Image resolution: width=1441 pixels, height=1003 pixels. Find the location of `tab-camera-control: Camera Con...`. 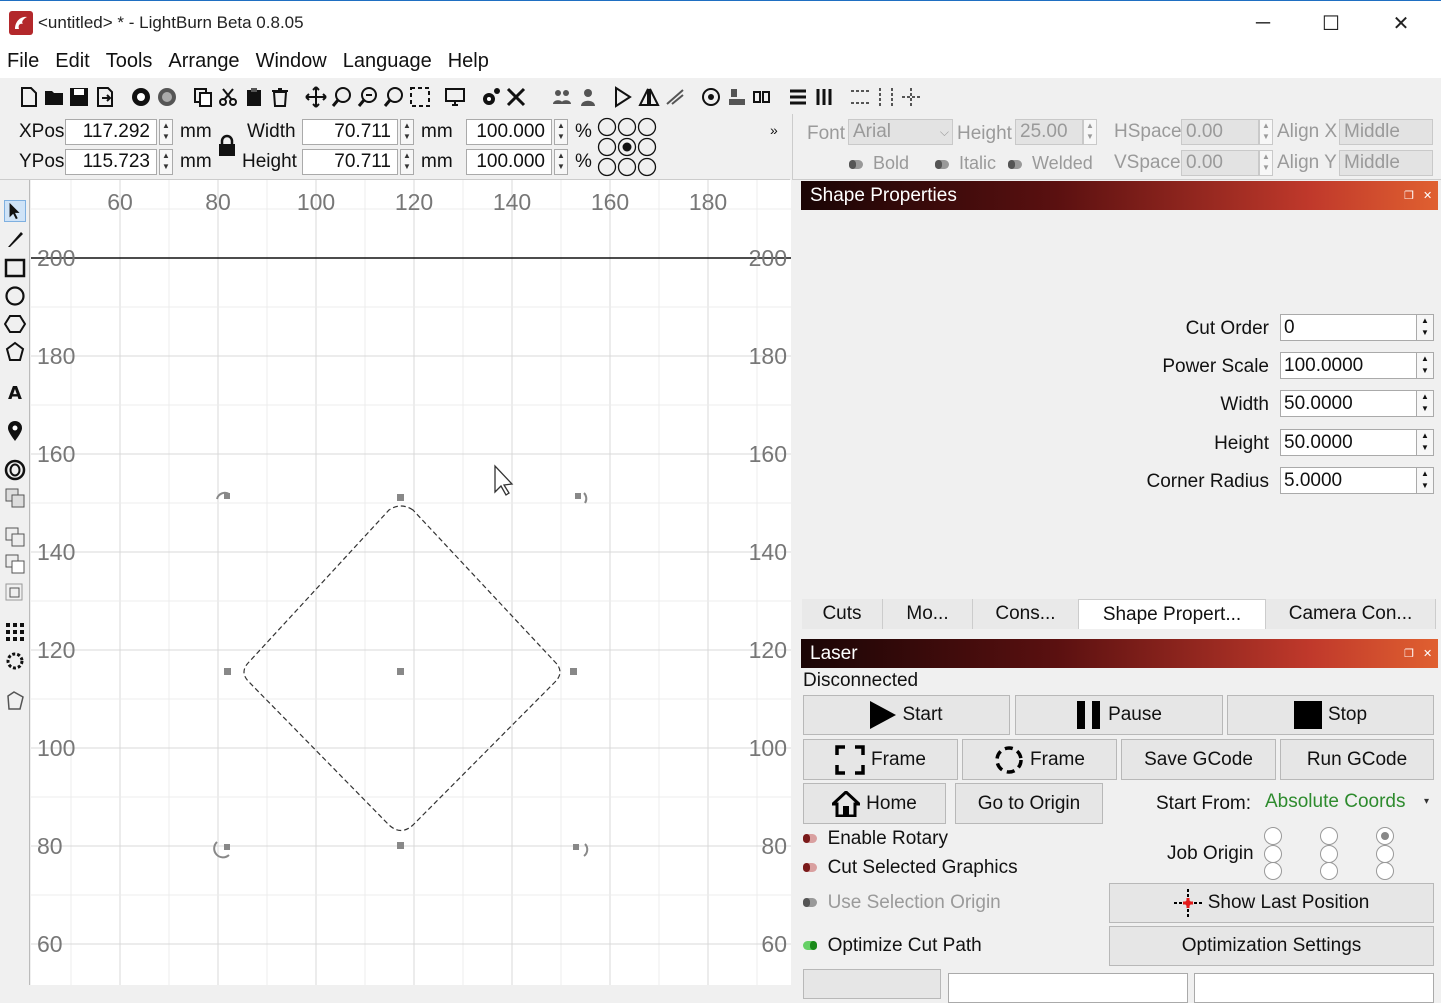

tab-camera-control: Camera Con... is located at coordinates (1351, 614).